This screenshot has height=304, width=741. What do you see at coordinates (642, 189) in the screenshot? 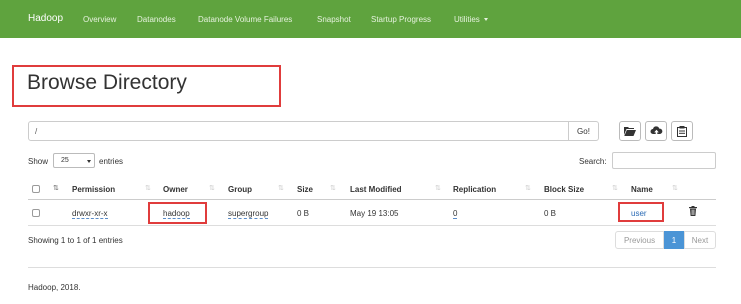
I see `header-name: Name` at bounding box center [642, 189].